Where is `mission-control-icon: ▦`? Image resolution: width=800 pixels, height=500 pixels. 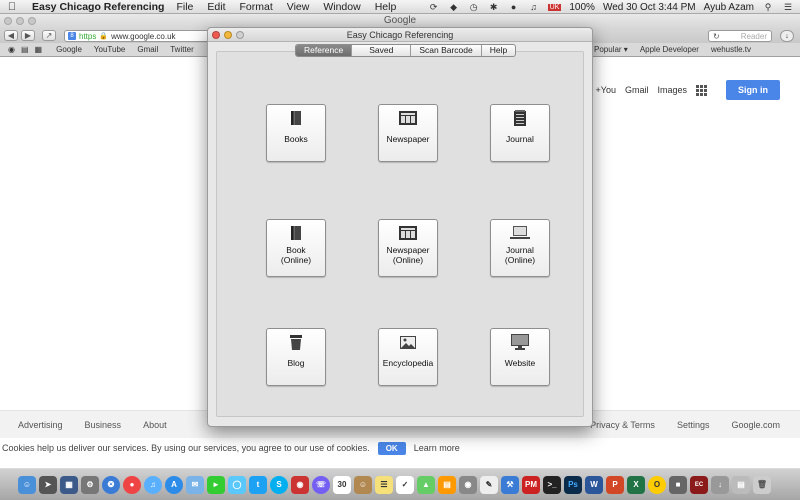
mission-control-icon: ▦ is located at coordinates (69, 484).